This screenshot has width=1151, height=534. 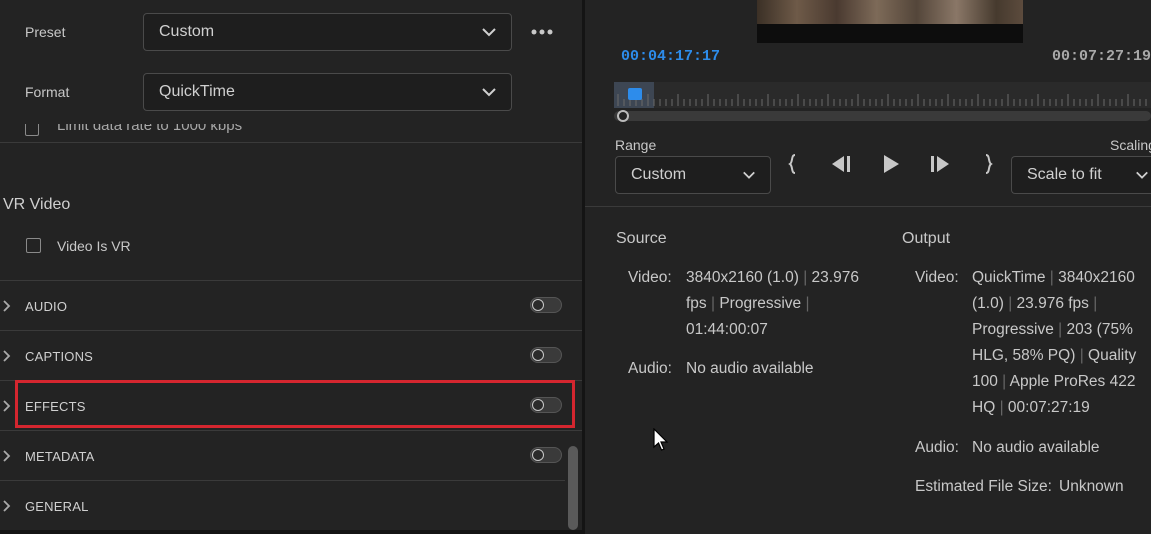 What do you see at coordinates (1091, 486) in the screenshot?
I see `estimated-size-value: Unknown` at bounding box center [1091, 486].